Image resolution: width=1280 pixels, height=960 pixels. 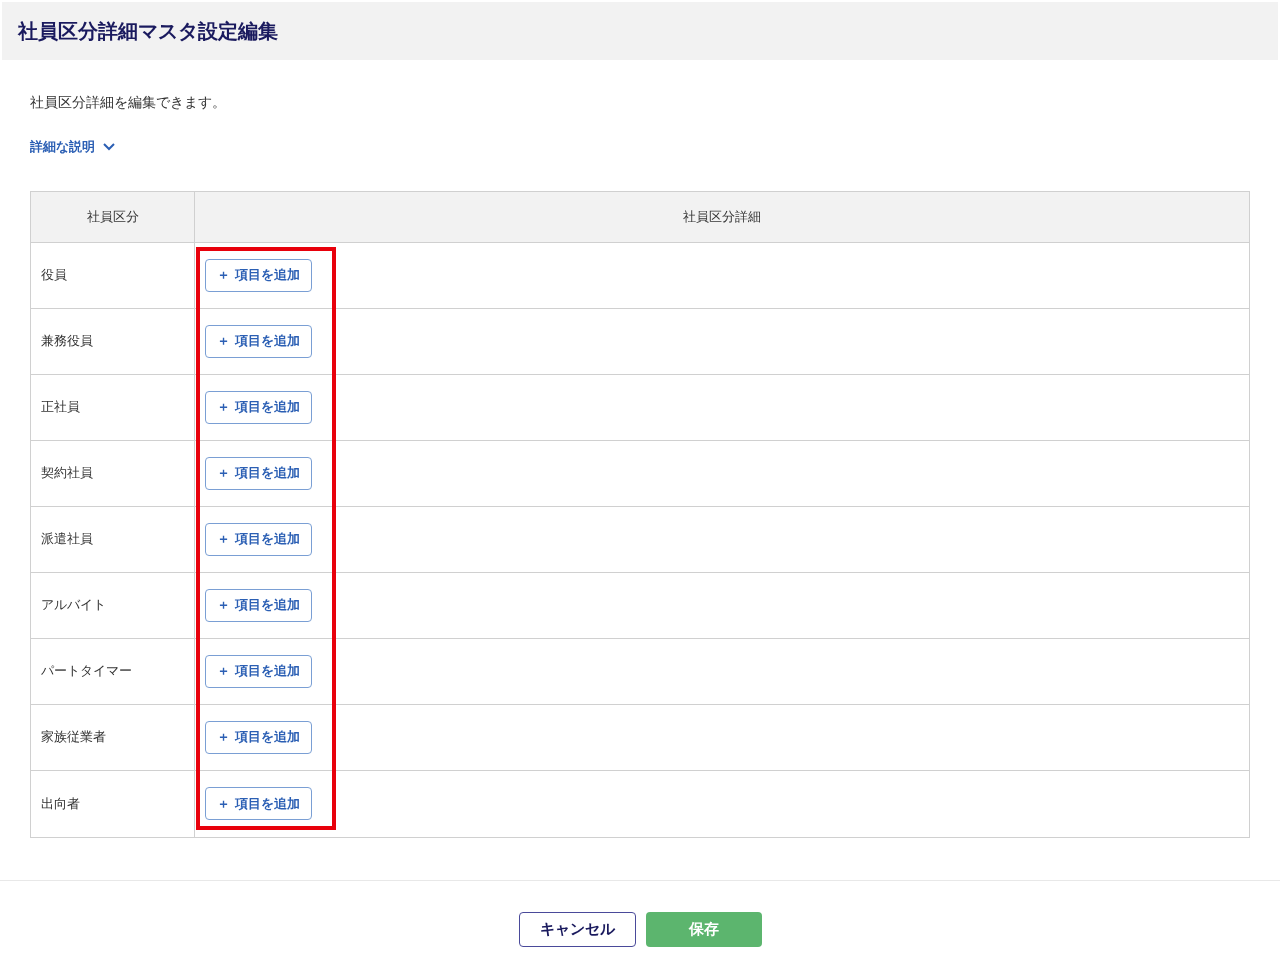 What do you see at coordinates (113, 275) in the screenshot?
I see `table-cell: 役員` at bounding box center [113, 275].